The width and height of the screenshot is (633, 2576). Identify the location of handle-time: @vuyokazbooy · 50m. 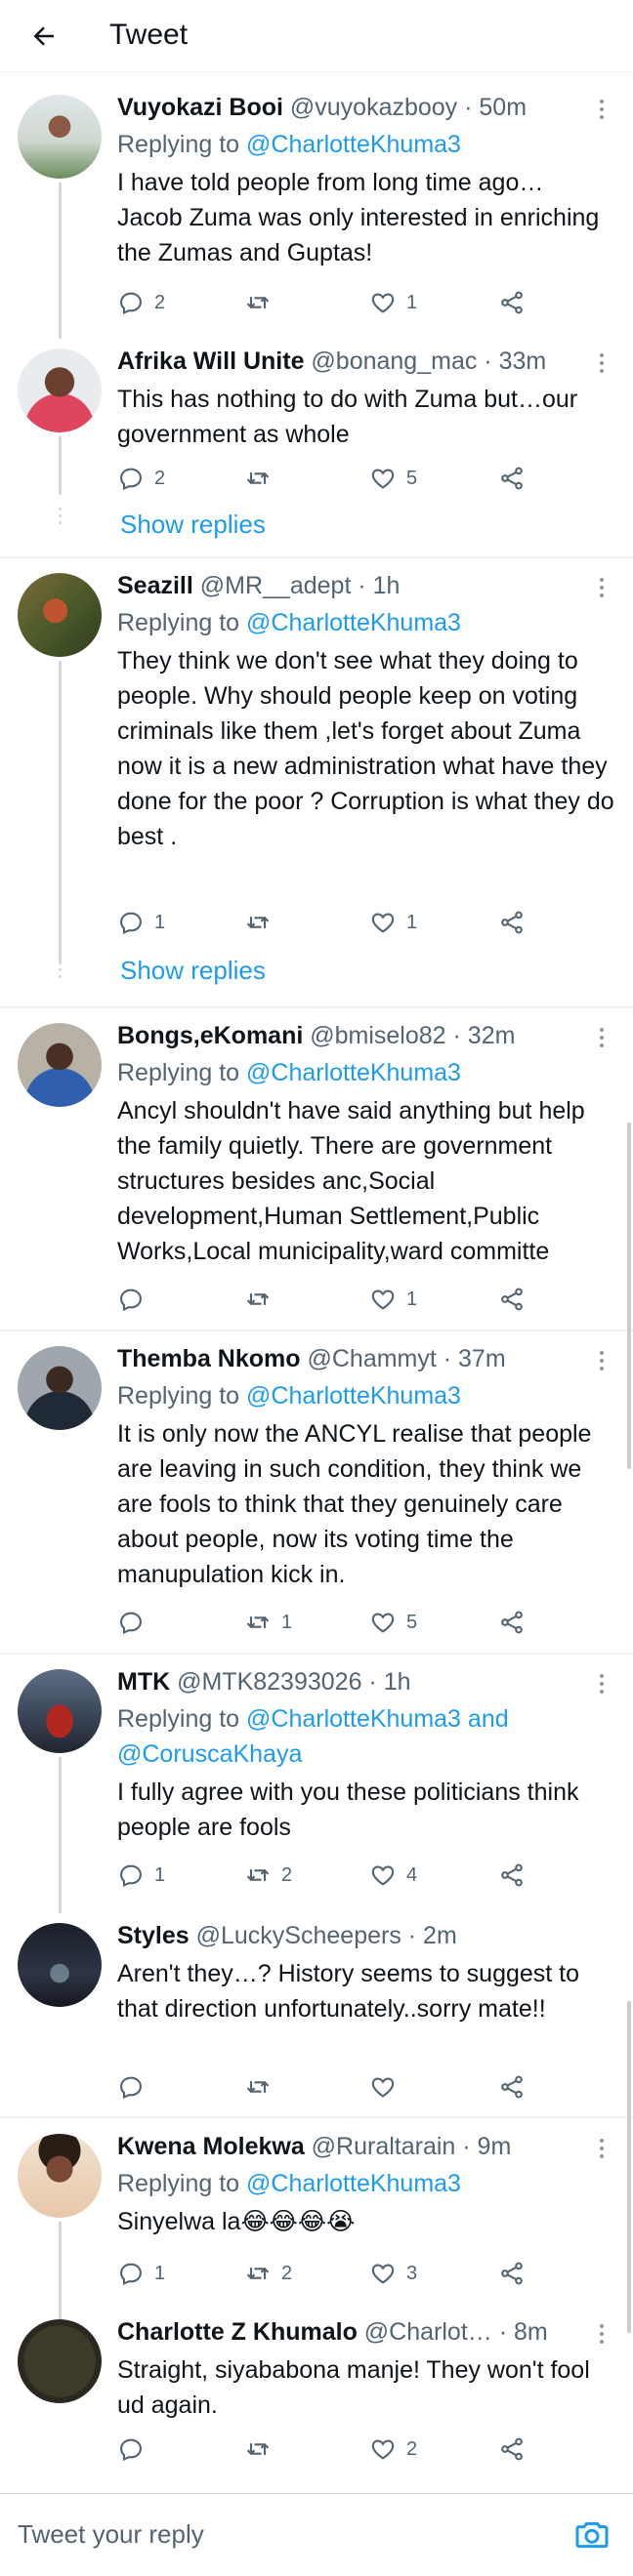
(405, 107).